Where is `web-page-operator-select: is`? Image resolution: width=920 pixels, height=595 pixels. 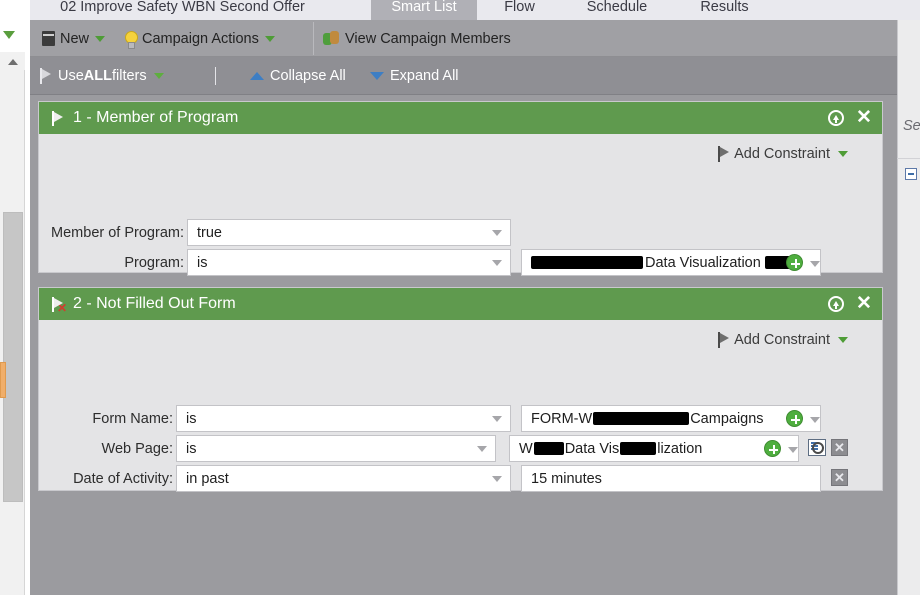 web-page-operator-select: is is located at coordinates (336, 448).